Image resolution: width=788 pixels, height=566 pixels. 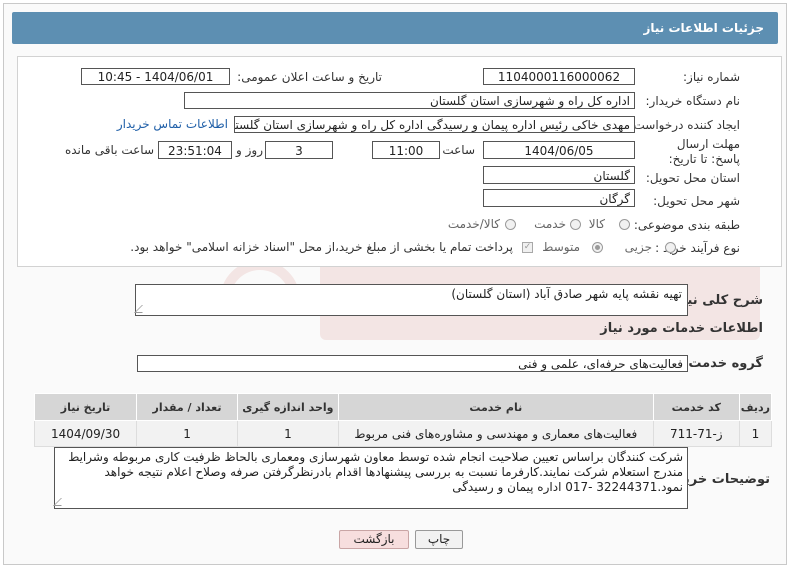 What do you see at coordinates (670, 247) in the screenshot?
I see `process-radio-minor` at bounding box center [670, 247].